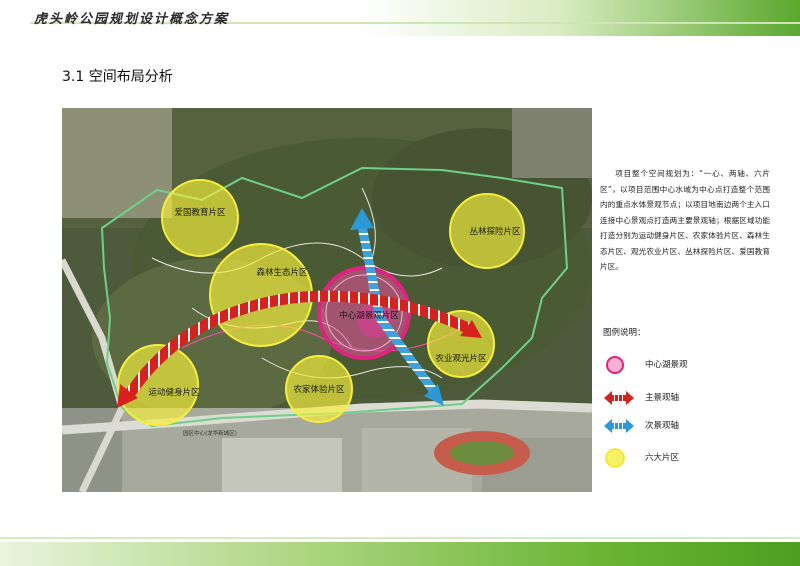 The image size is (800, 566). What do you see at coordinates (117, 77) in the screenshot?
I see `section-title: 3.1 空间布局分析` at bounding box center [117, 77].